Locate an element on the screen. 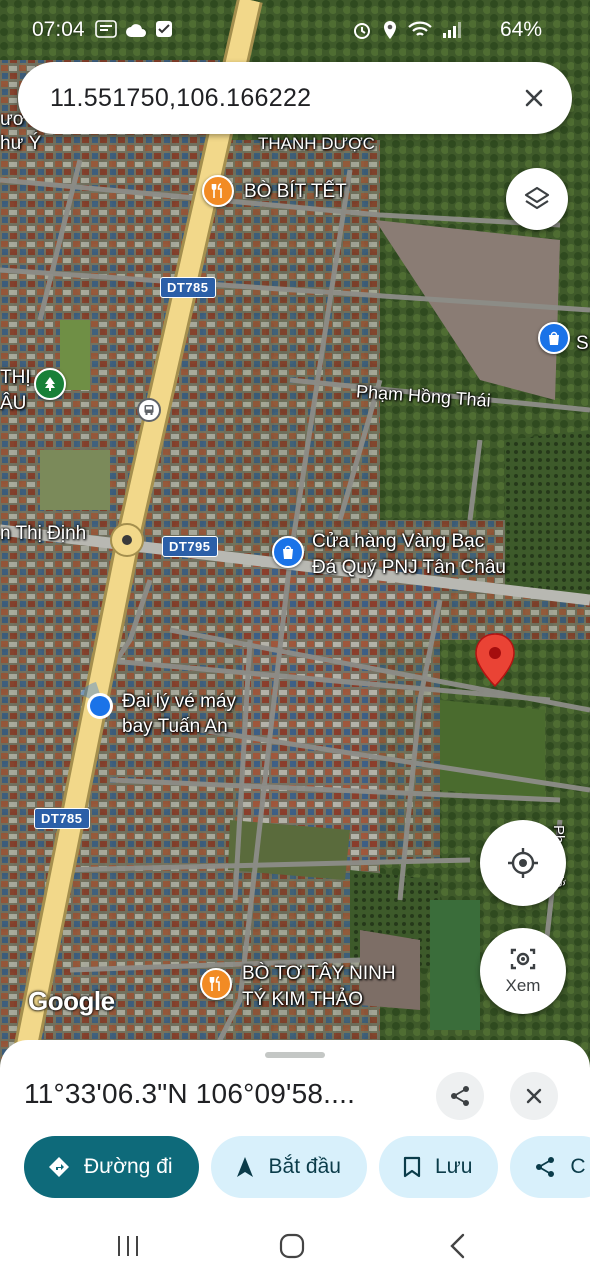  directions-label: Đường đi is located at coordinates (128, 1166).